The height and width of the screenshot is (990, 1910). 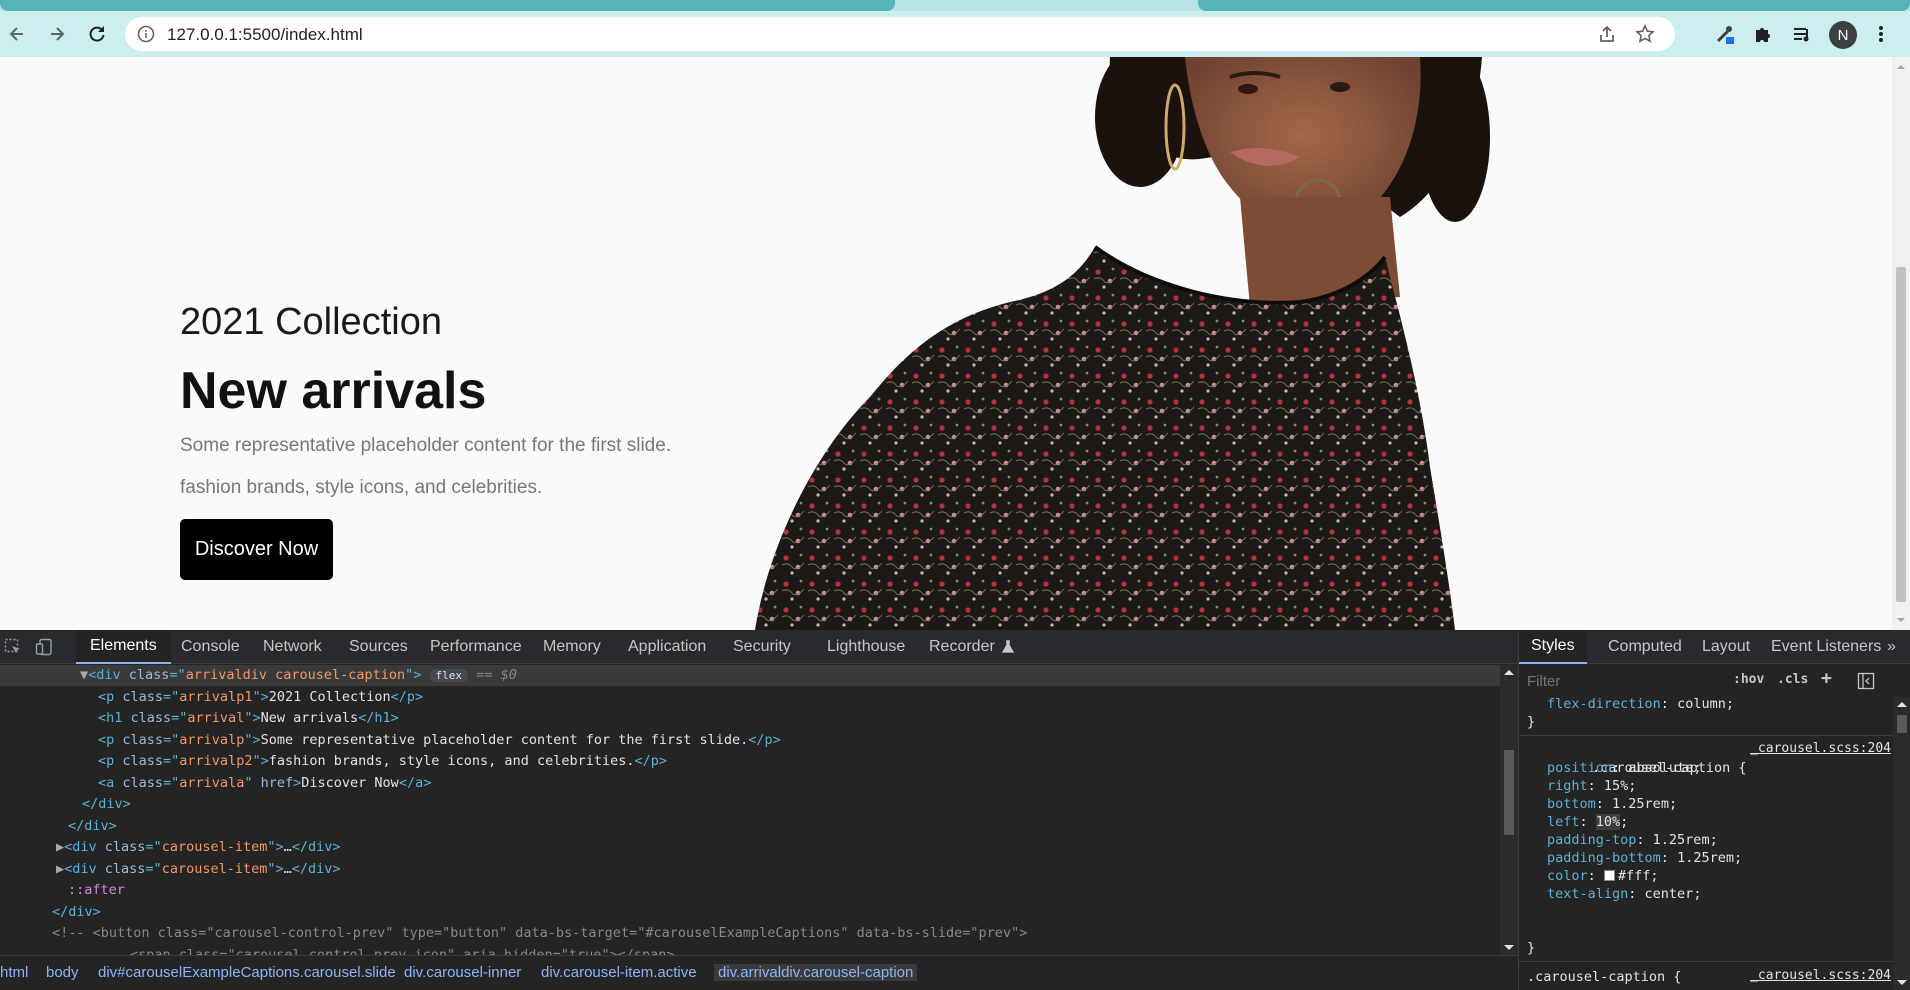 I want to click on rule-source-link: _carousel.scss:204, so click(x=1820, y=748).